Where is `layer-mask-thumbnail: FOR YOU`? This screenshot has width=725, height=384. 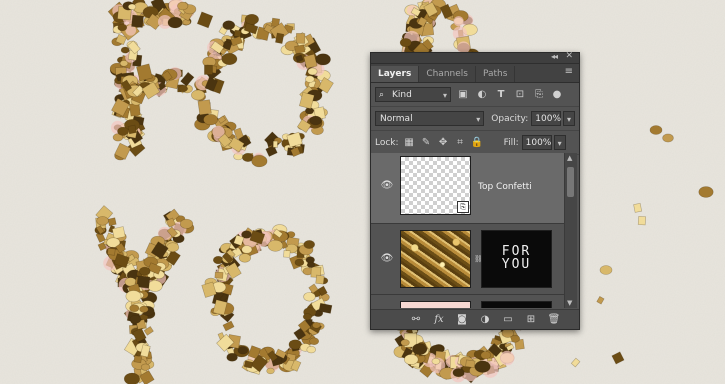
layer-mask-thumbnail: FOR YOU is located at coordinates (516, 259).